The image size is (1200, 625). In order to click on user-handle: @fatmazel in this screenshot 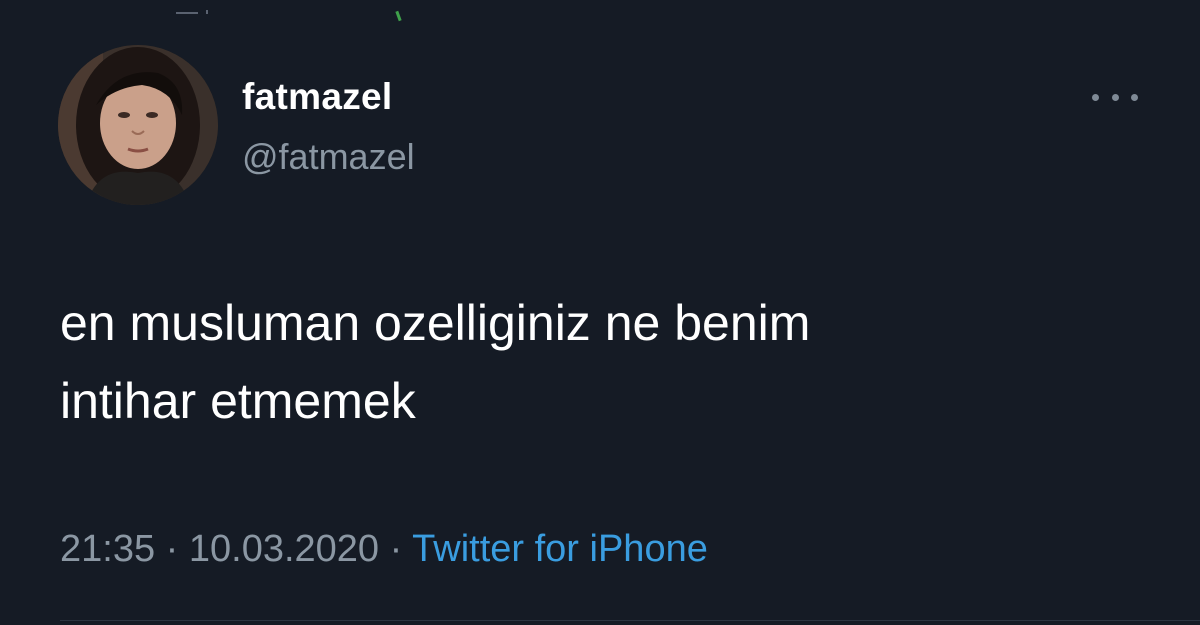, I will do `click(328, 157)`.